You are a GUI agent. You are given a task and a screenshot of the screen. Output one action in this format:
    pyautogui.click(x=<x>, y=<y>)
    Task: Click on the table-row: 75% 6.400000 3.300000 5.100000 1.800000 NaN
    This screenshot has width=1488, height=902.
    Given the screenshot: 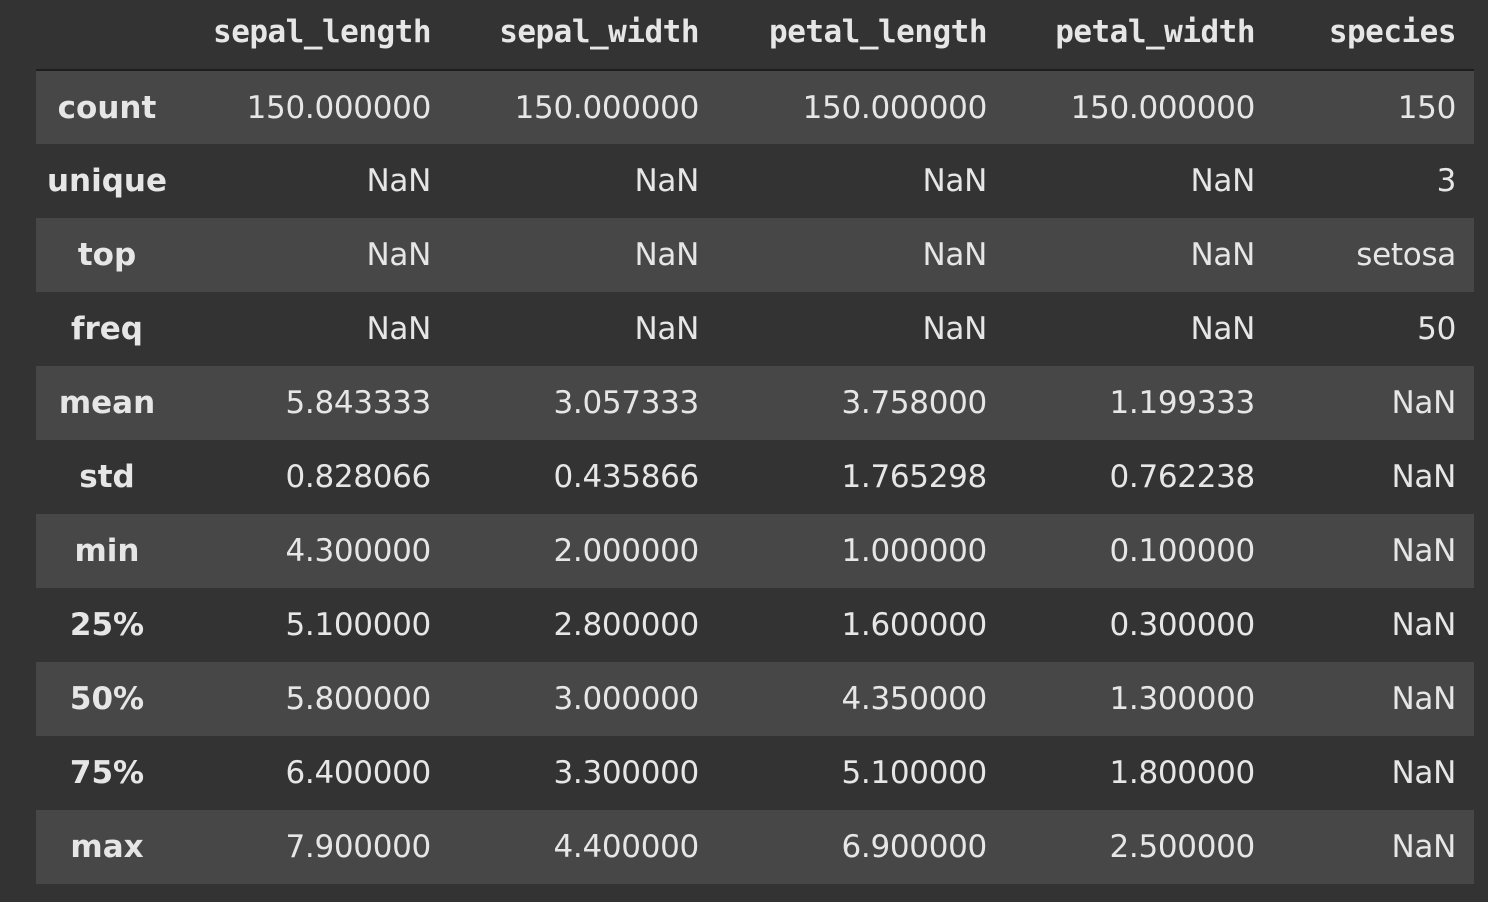 What is the action you would take?
    pyautogui.click(x=755, y=773)
    